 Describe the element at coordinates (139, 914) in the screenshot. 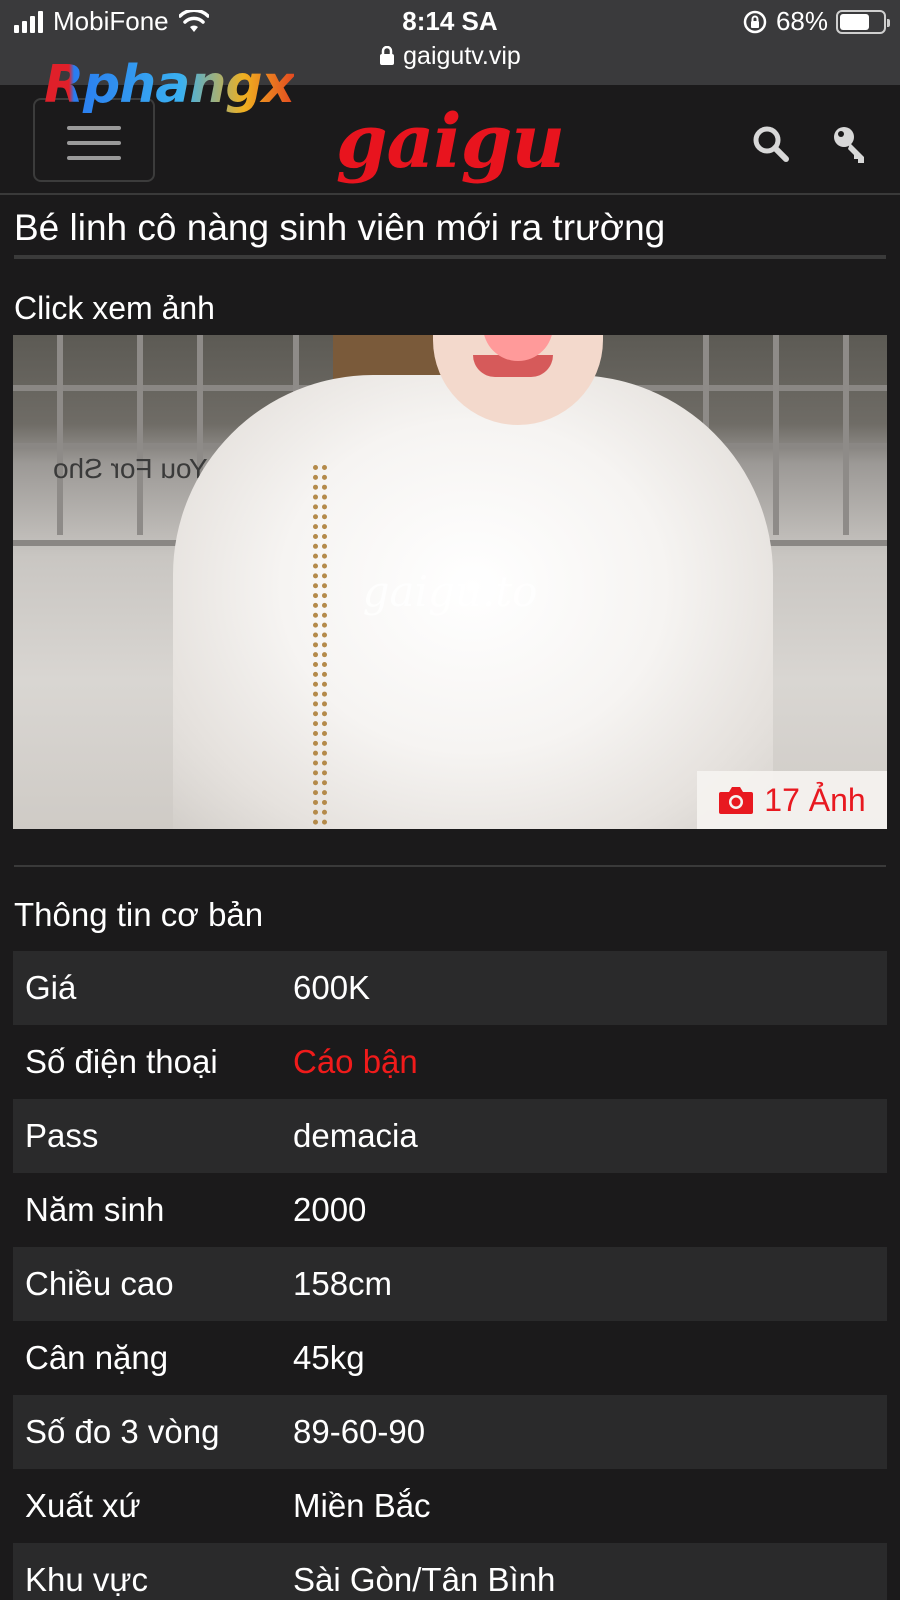

I see `info-section-title: Thông tin cơ bản` at that location.